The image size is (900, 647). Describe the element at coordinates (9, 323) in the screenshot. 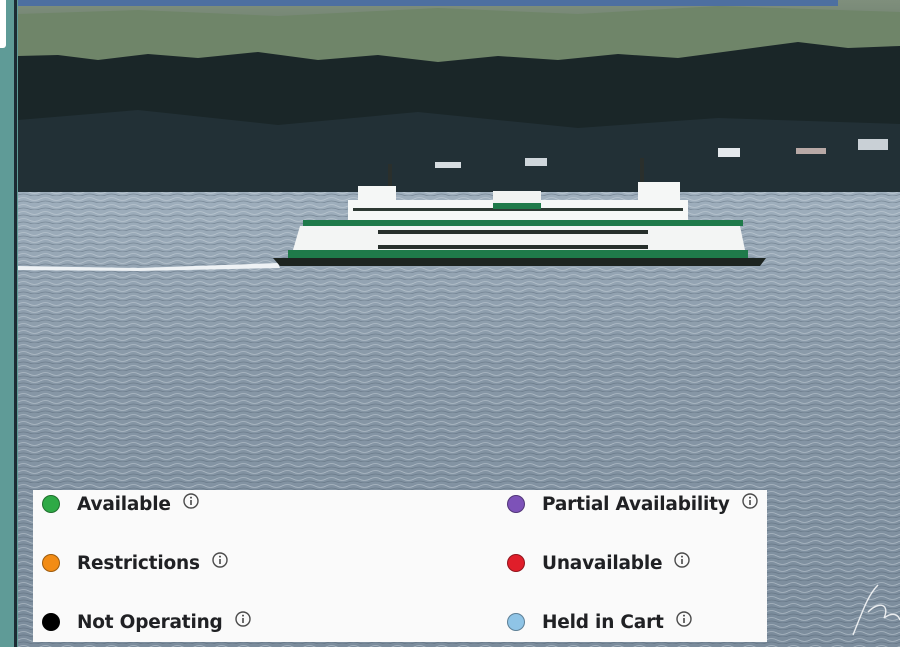

I see `left-sidebar-edge` at that location.